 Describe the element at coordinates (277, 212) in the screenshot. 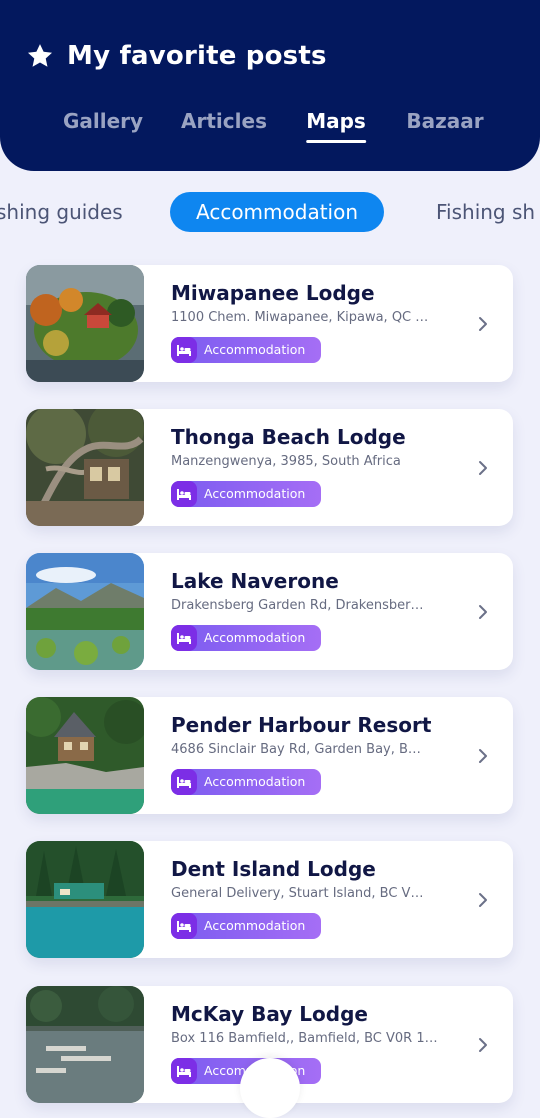

I see `chip-accommodation: Accommodation` at that location.